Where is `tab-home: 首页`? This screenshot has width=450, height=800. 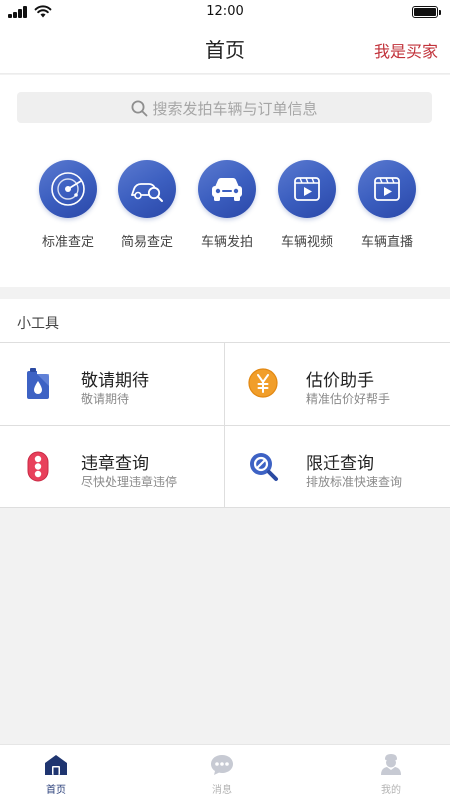 tab-home: 首页 is located at coordinates (56, 774).